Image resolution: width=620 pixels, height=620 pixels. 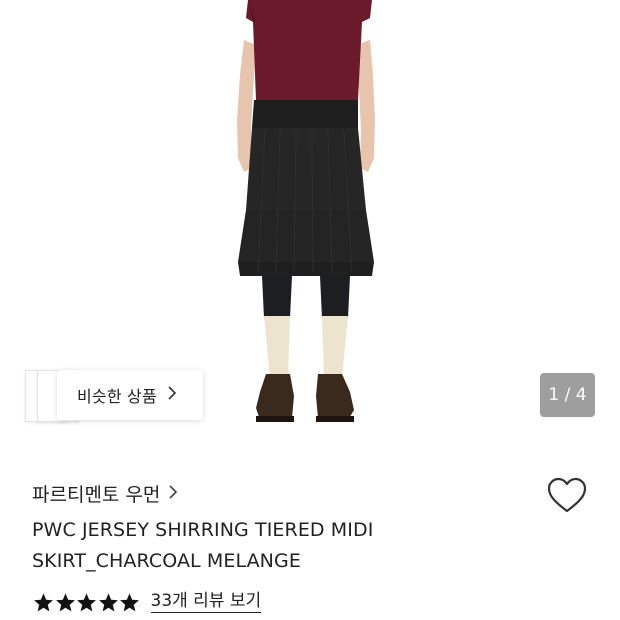 I want to click on brand-name: 파르티멘토 우먼, so click(x=96, y=495).